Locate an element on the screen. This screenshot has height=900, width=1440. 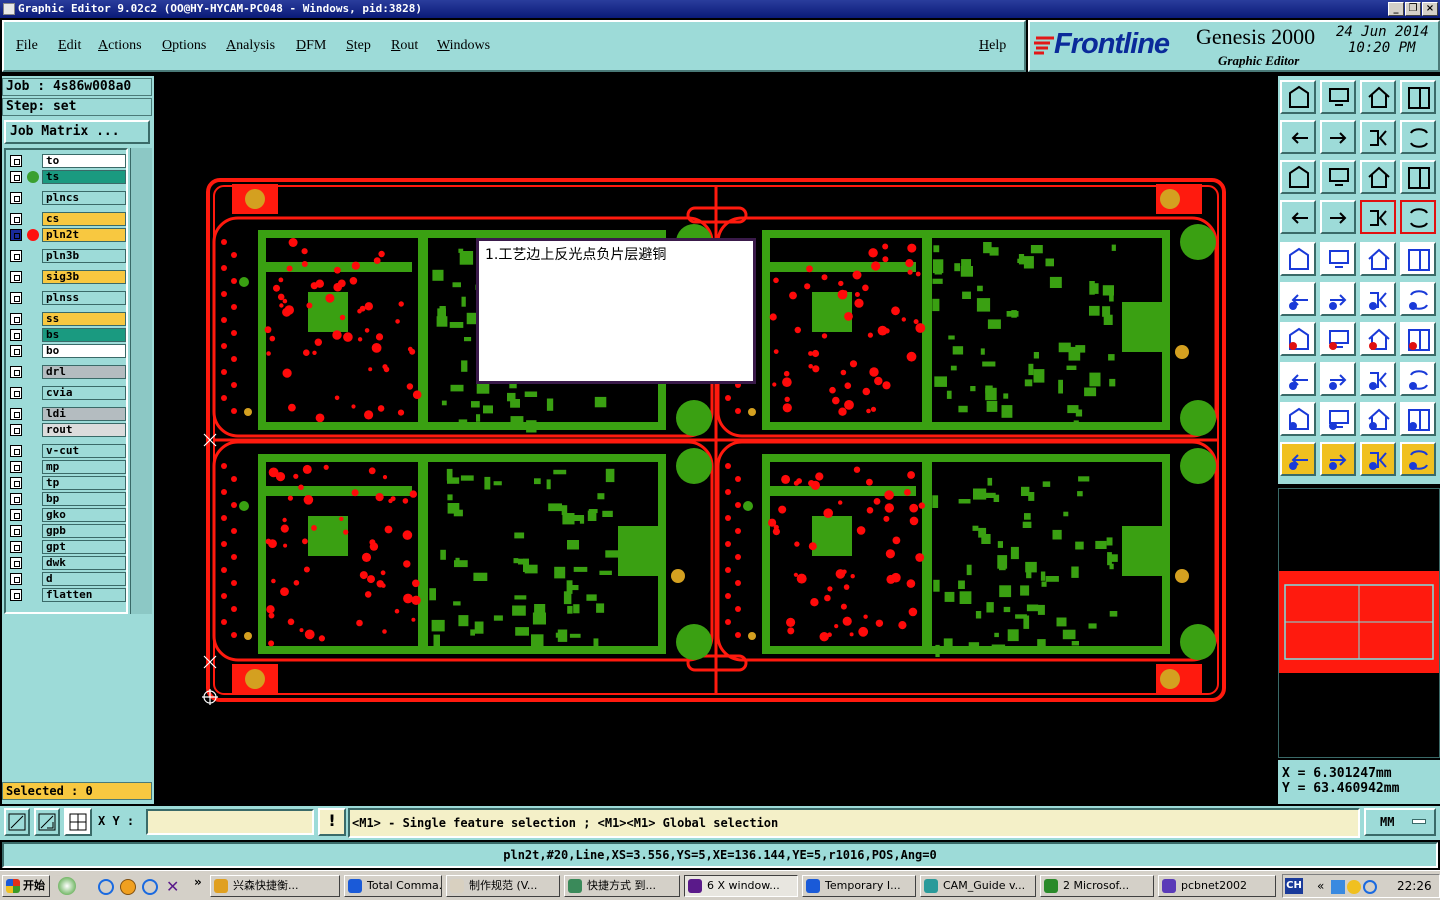
layers-button is located at coordinates (1298, 217).